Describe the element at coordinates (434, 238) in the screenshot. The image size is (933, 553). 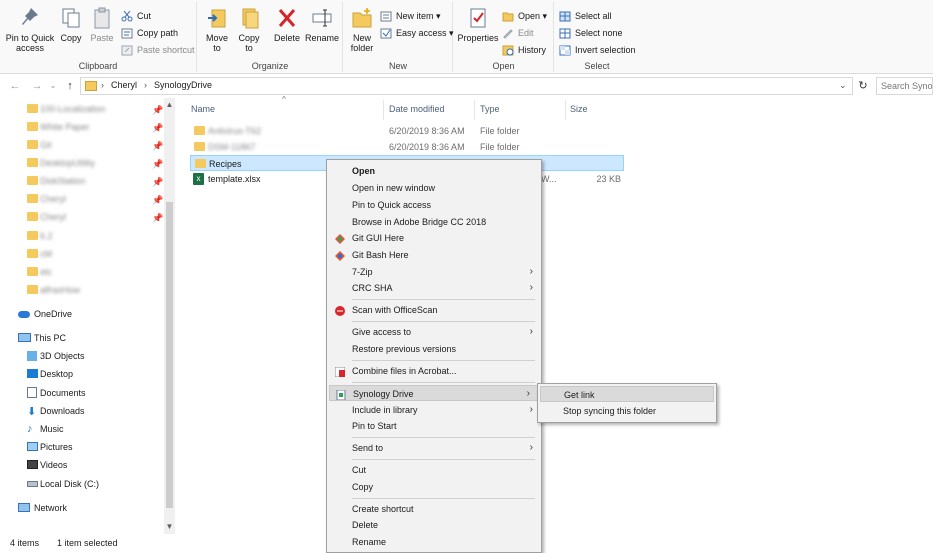
I see `menu-item-git-gui: Git GUI Here` at that location.